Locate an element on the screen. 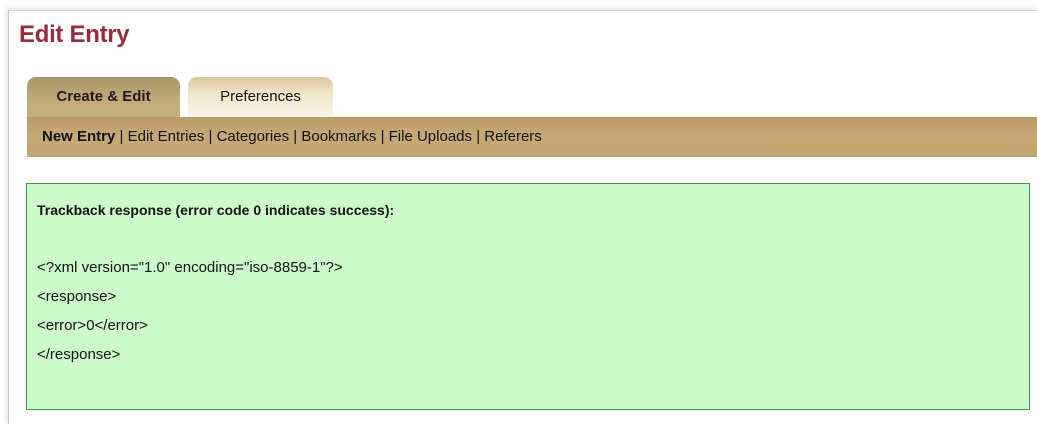 The width and height of the screenshot is (1037, 424). subnav-edit-entries: Edit Entries is located at coordinates (166, 136).